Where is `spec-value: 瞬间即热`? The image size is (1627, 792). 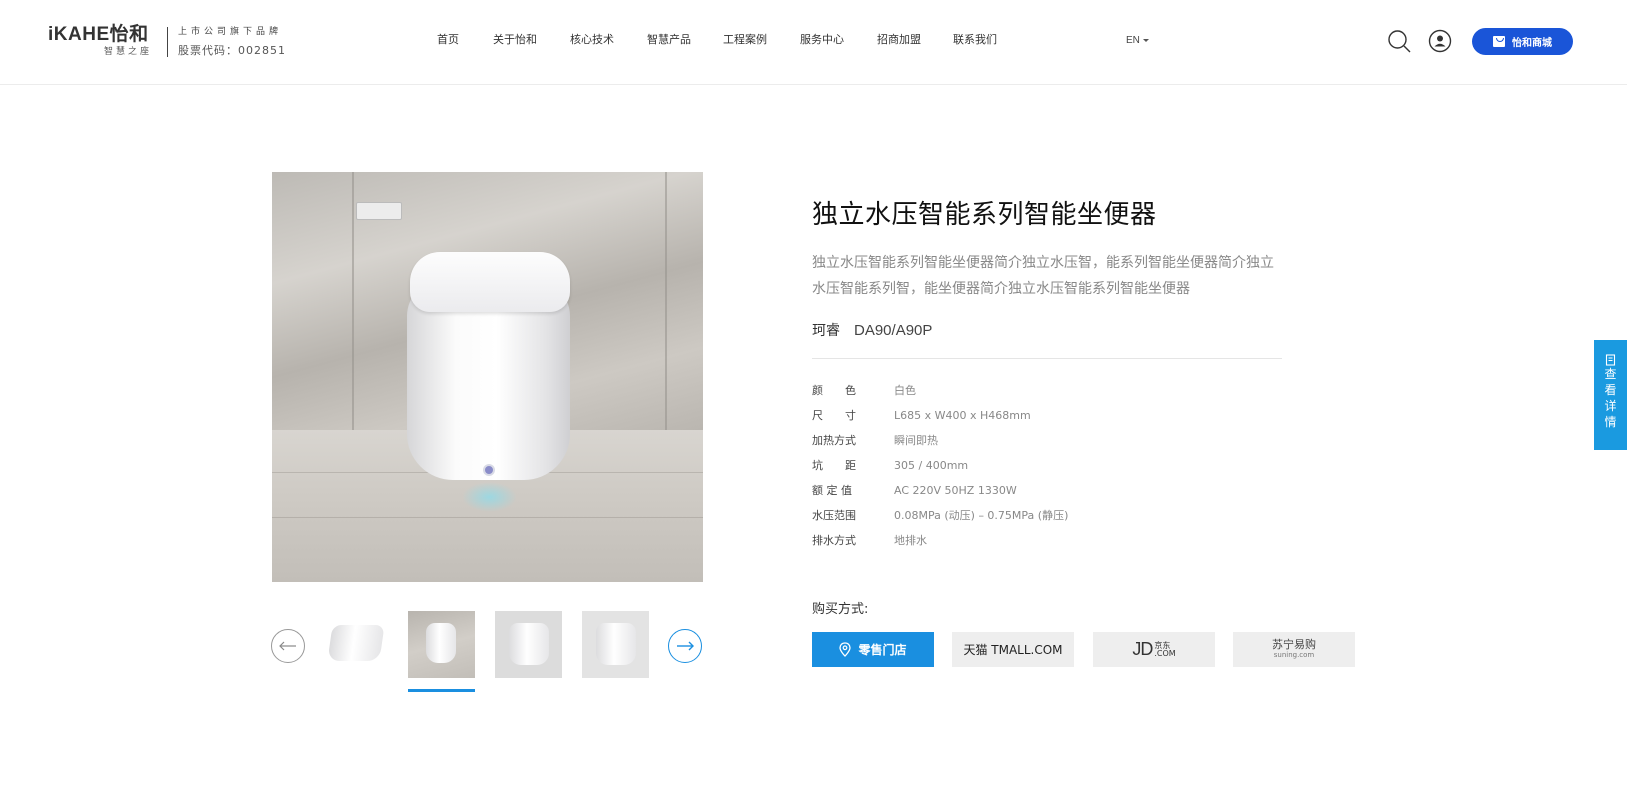 spec-value: 瞬间即热 is located at coordinates (916, 440).